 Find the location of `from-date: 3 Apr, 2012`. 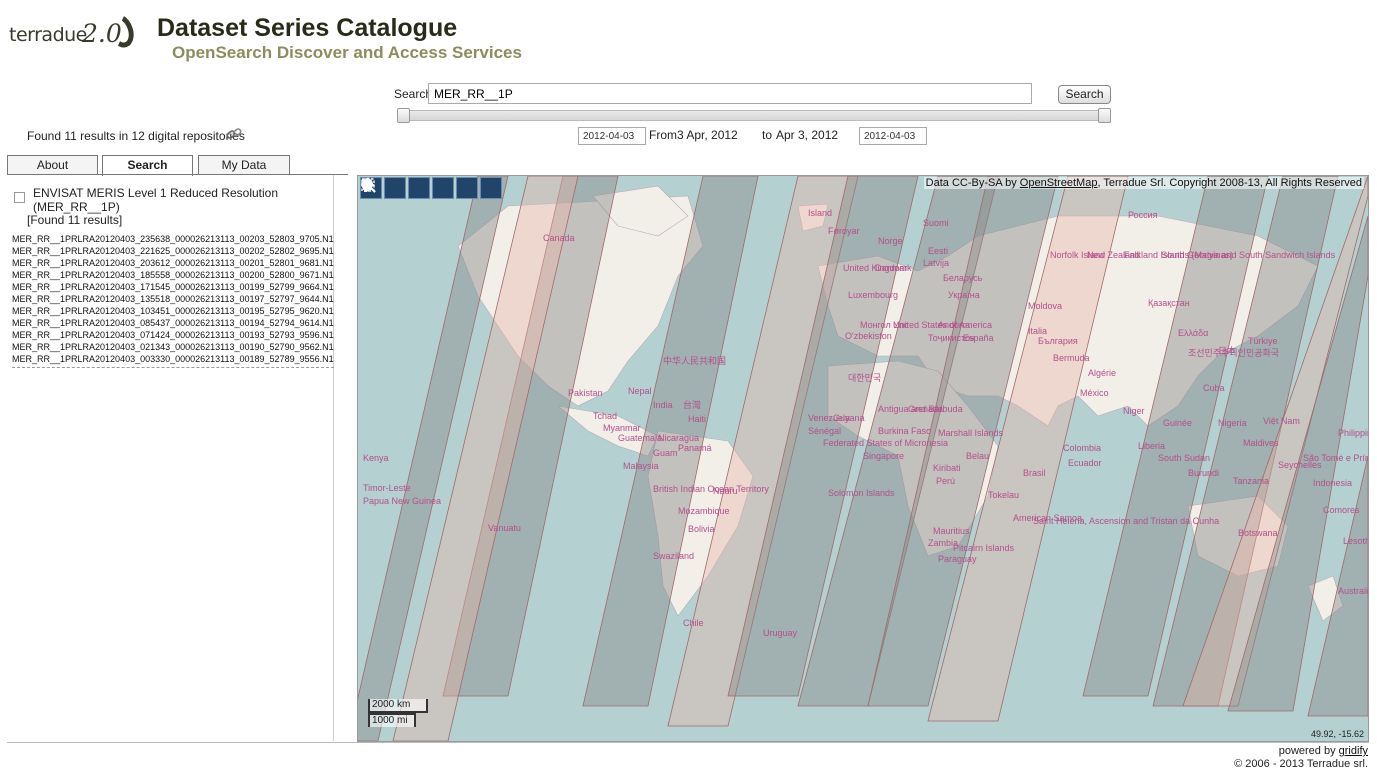

from-date: 3 Apr, 2012 is located at coordinates (707, 135).